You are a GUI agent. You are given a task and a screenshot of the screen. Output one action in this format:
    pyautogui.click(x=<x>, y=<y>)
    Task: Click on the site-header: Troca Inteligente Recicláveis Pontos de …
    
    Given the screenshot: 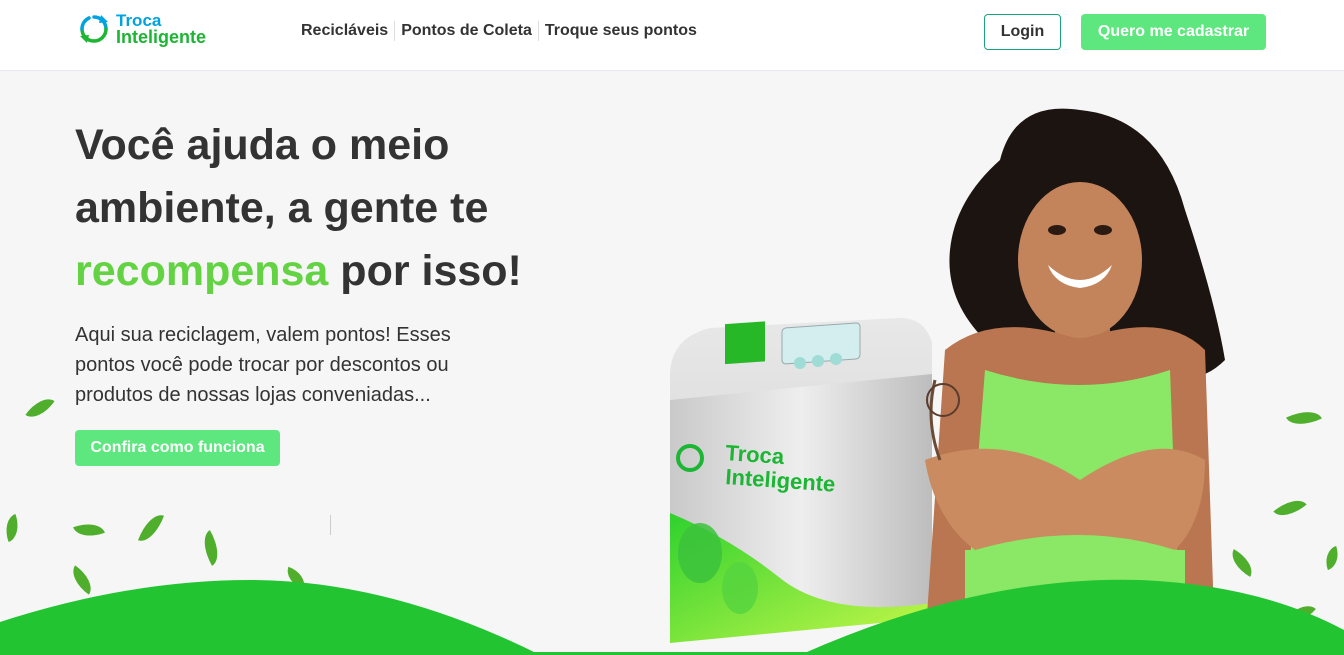 What is the action you would take?
    pyautogui.click(x=672, y=35)
    